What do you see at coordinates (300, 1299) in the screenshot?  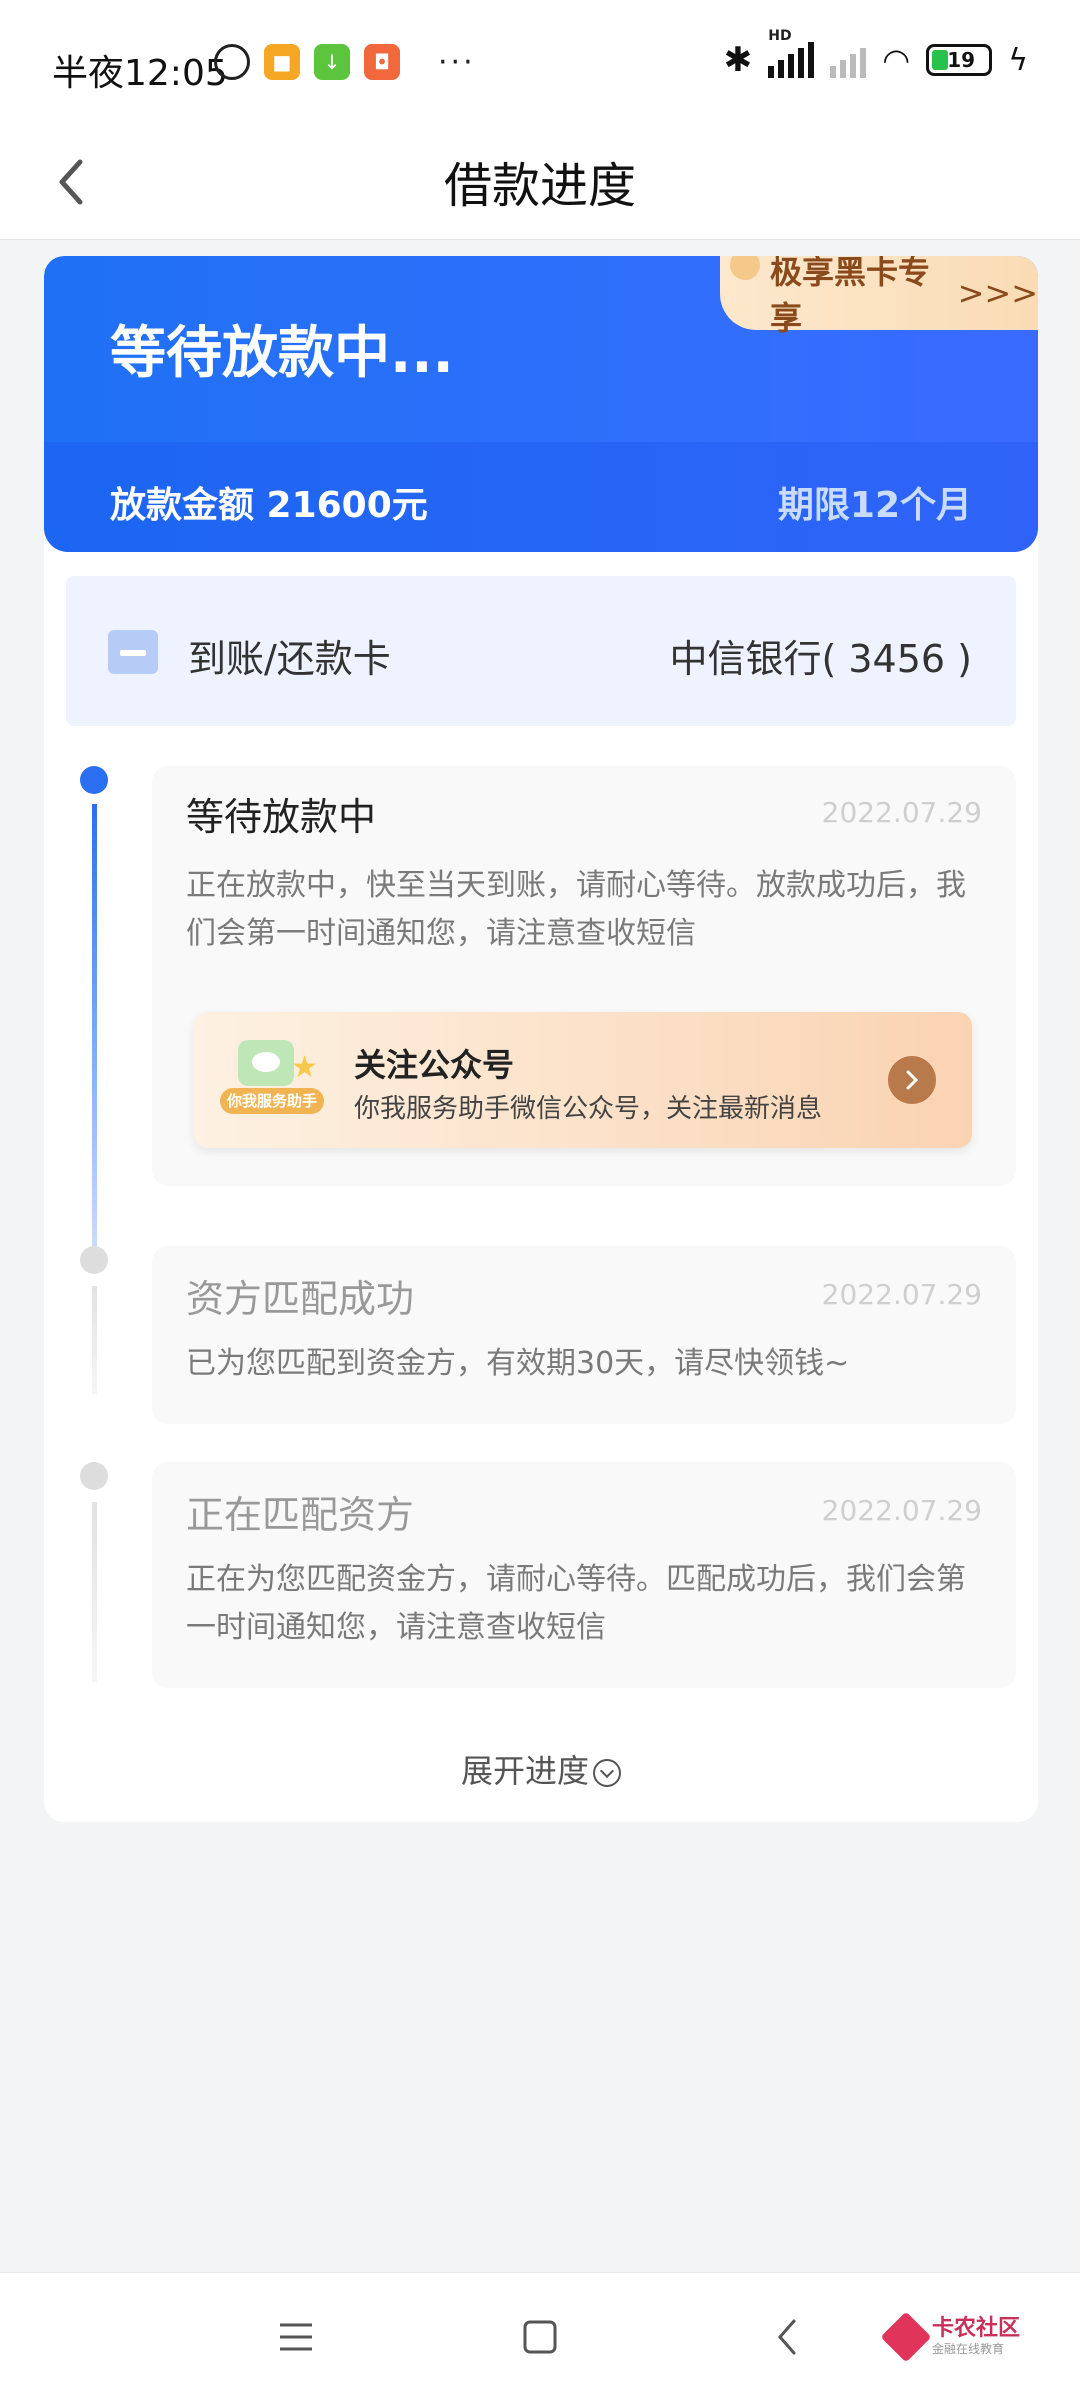 I see `step-title: 资方匹配成功` at bounding box center [300, 1299].